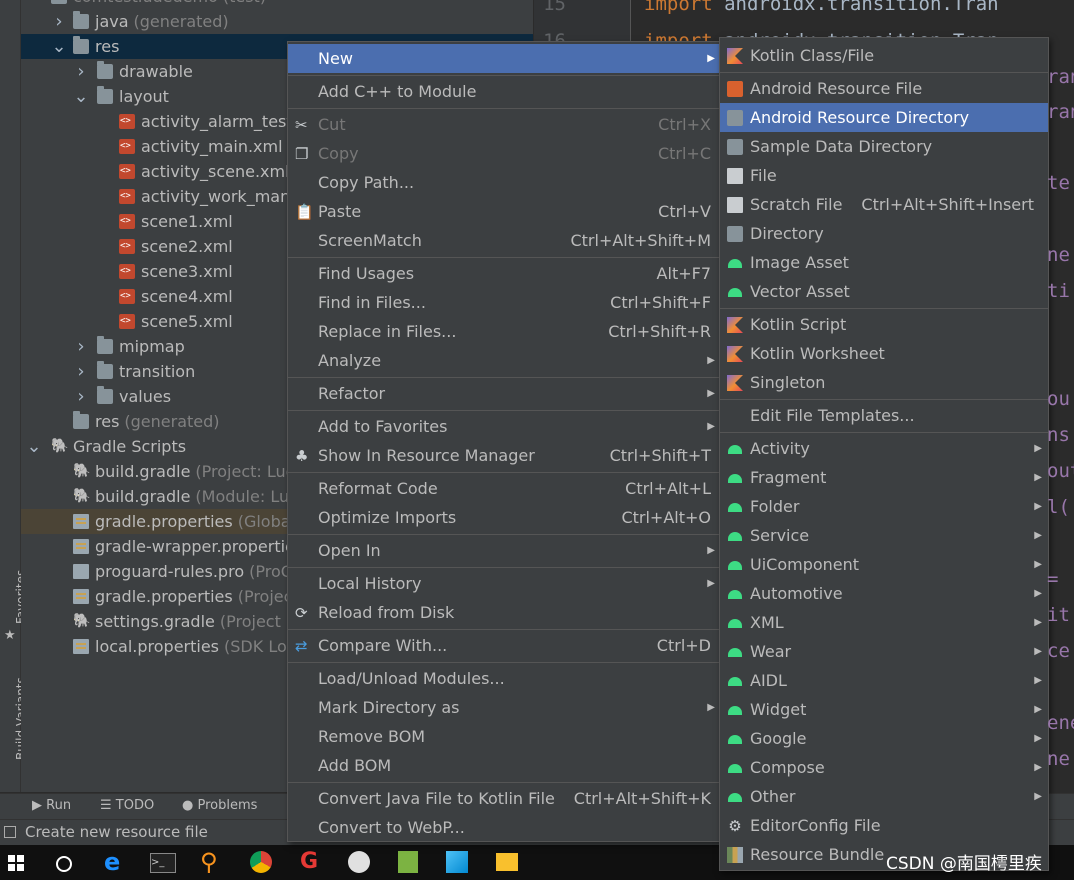  Describe the element at coordinates (1058, 507) in the screenshot. I see `code-fragment: l(` at that location.